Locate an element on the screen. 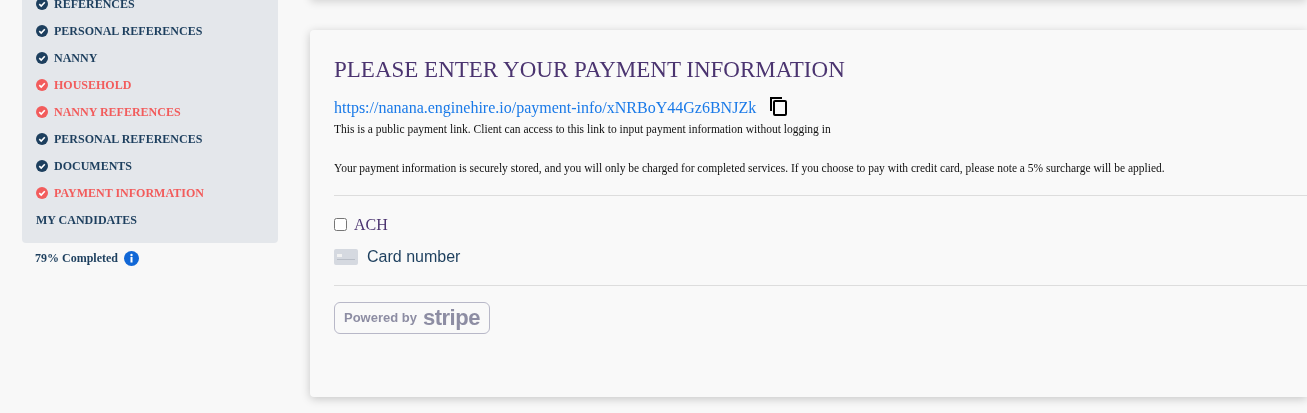  surcharge-notice: Your payment information is securely stored, and you will only be charged for completed services. If you choose to pay with credit card, please note a 5% surcharge will be applied. is located at coordinates (750, 169).